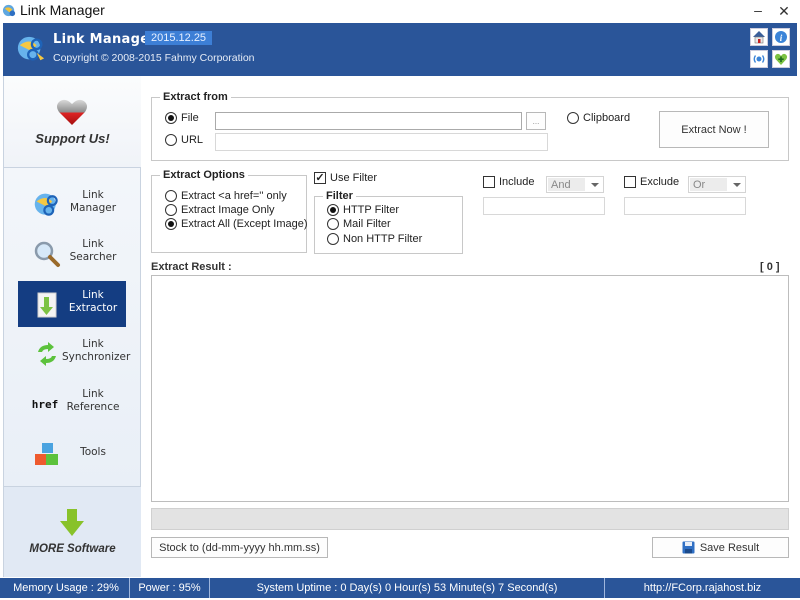 This screenshot has height=600, width=800. I want to click on home-button, so click(759, 37).